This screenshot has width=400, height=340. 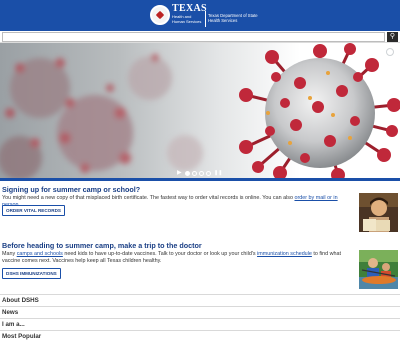 What do you see at coordinates (40, 254) in the screenshot?
I see `camps-and-schools-link: camps and schools` at bounding box center [40, 254].